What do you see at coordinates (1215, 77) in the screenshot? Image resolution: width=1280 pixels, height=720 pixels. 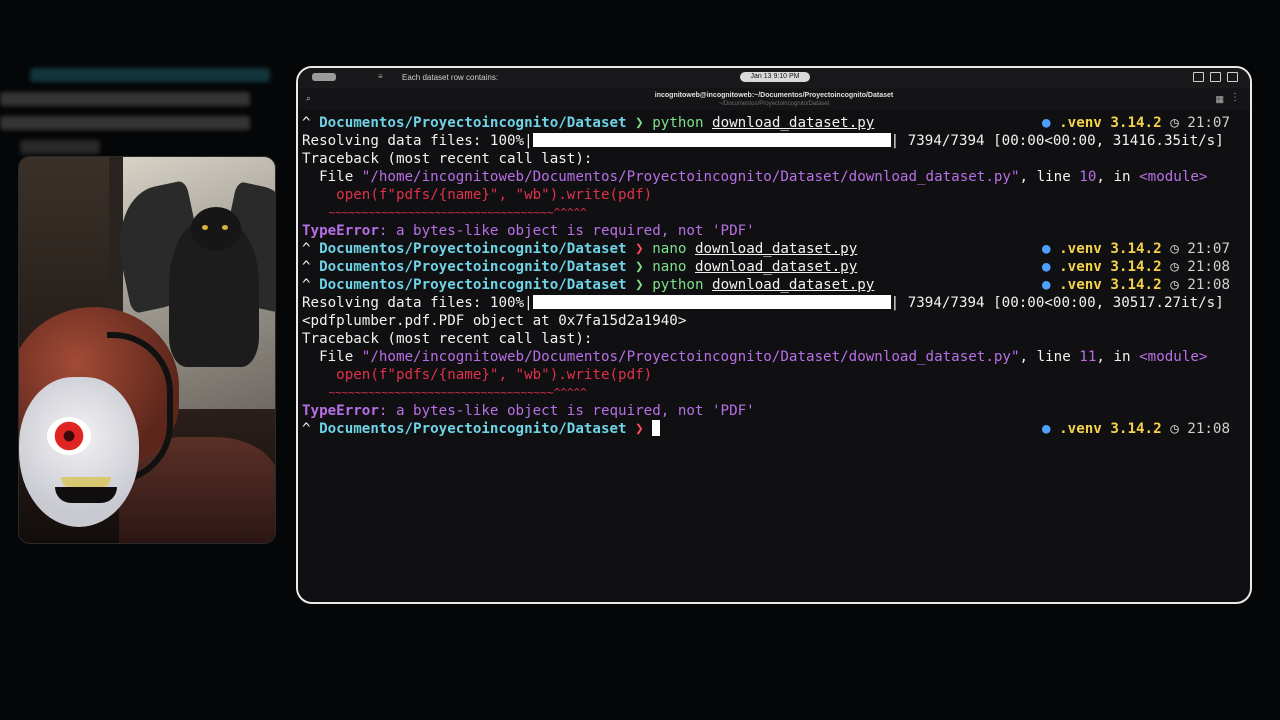 I see `network-icon` at bounding box center [1215, 77].